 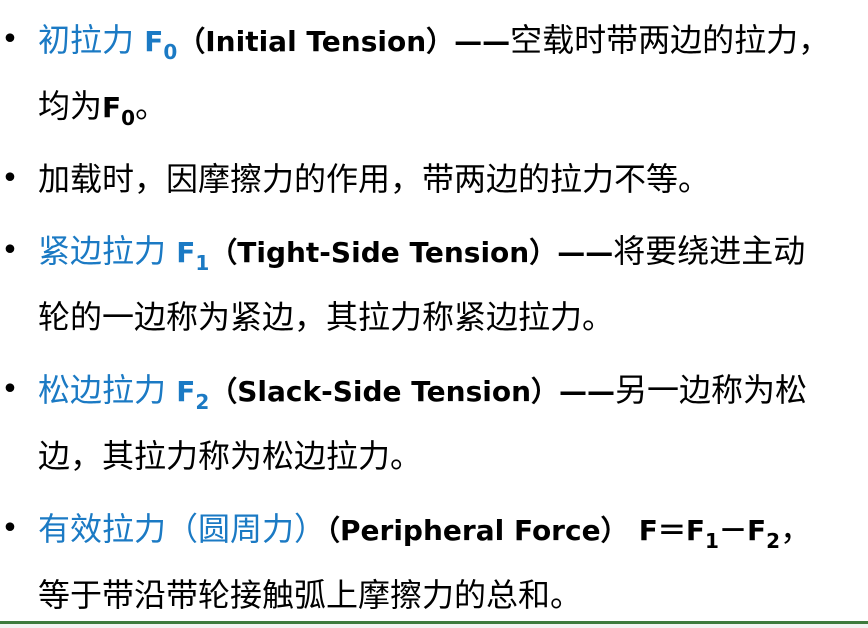 What do you see at coordinates (193, 255) in the screenshot?
I see `tight-side-symbol: F1` at bounding box center [193, 255].